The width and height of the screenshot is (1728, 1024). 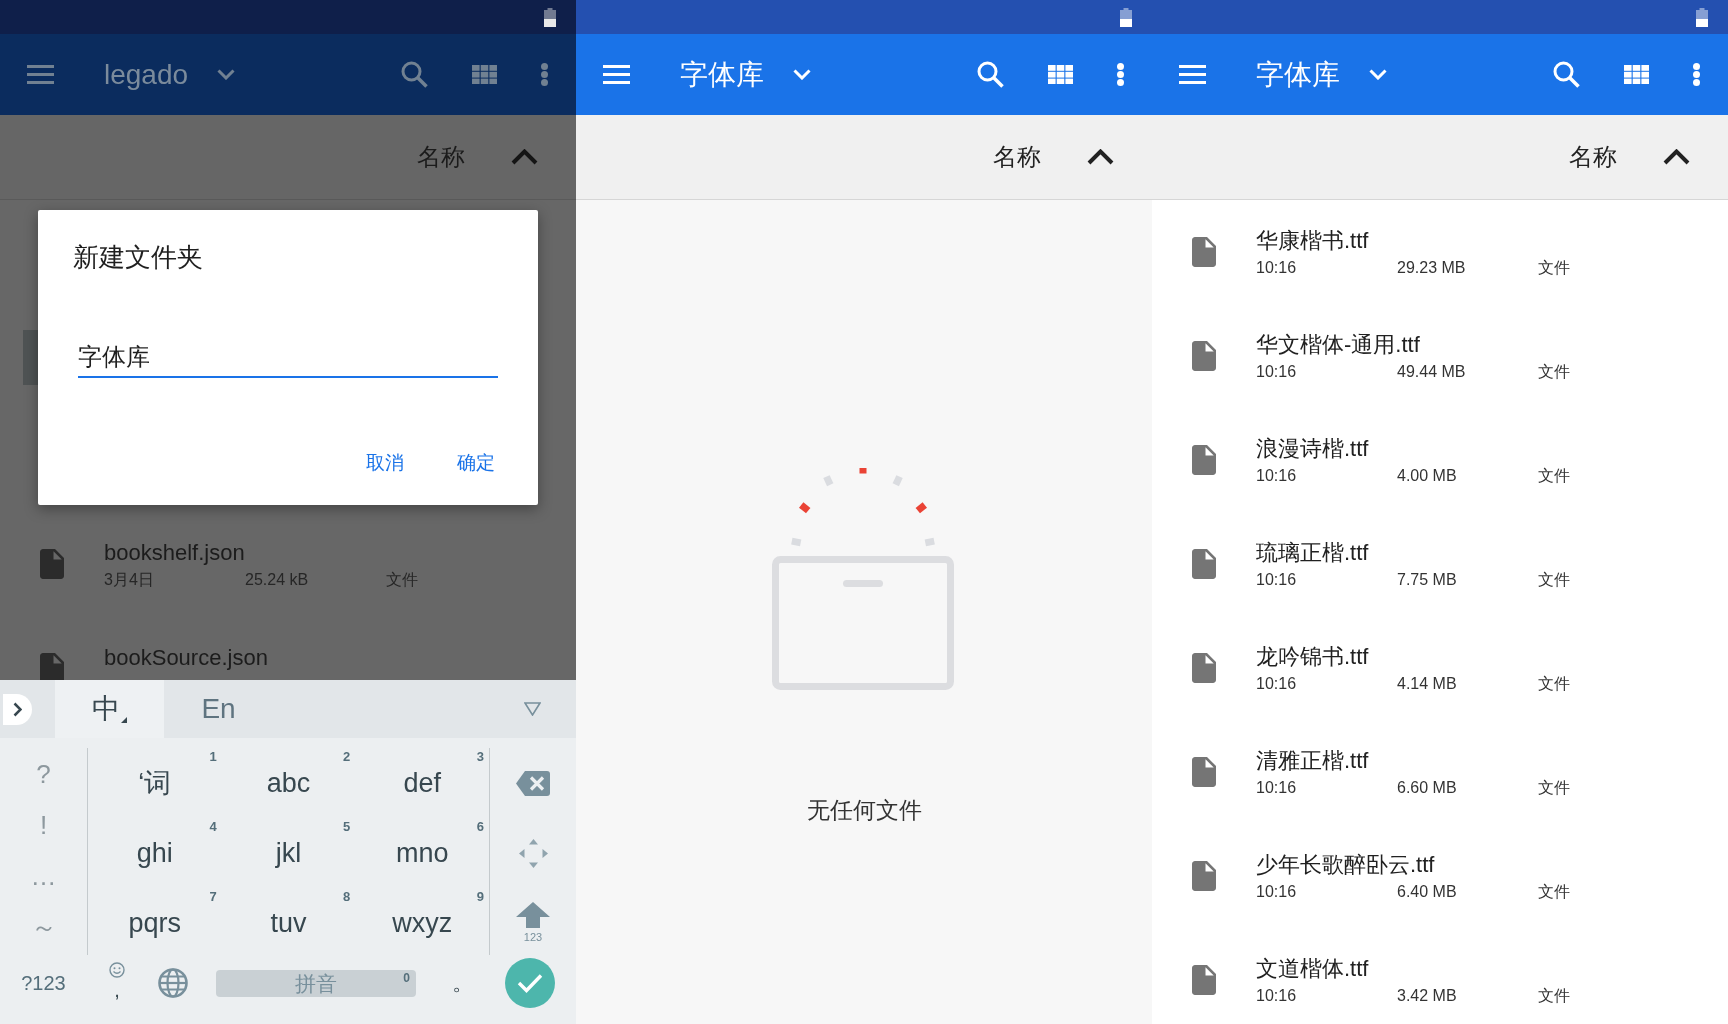 What do you see at coordinates (385, 463) in the screenshot?
I see `dialog-button: 取消` at bounding box center [385, 463].